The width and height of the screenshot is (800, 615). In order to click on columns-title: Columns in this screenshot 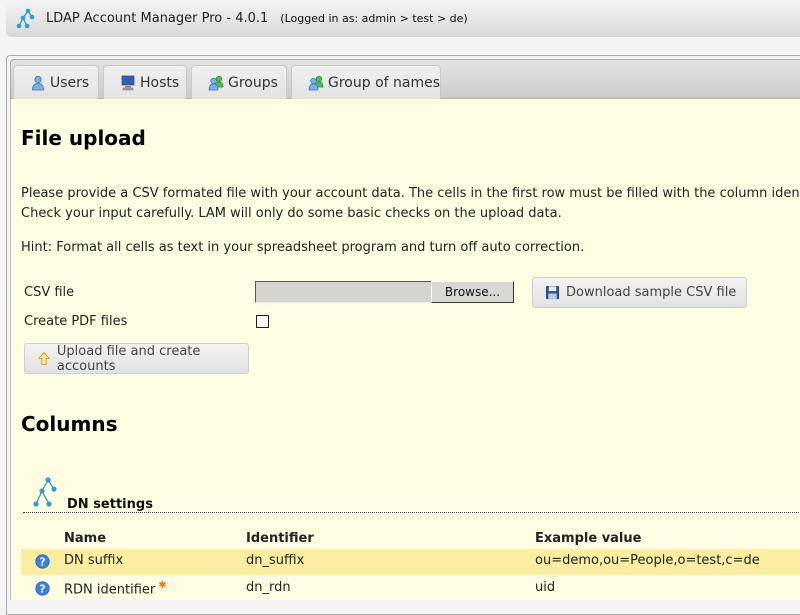, I will do `click(69, 424)`.